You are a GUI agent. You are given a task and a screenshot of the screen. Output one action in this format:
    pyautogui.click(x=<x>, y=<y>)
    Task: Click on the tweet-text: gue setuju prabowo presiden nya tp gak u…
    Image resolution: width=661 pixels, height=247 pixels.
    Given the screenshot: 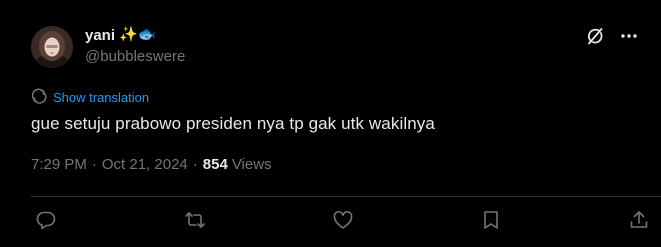 What is the action you would take?
    pyautogui.click(x=233, y=123)
    